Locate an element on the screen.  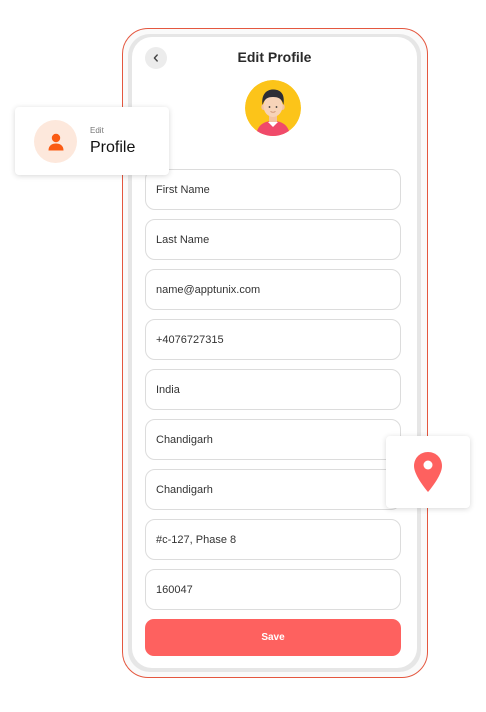
avatar is located at coordinates (273, 108).